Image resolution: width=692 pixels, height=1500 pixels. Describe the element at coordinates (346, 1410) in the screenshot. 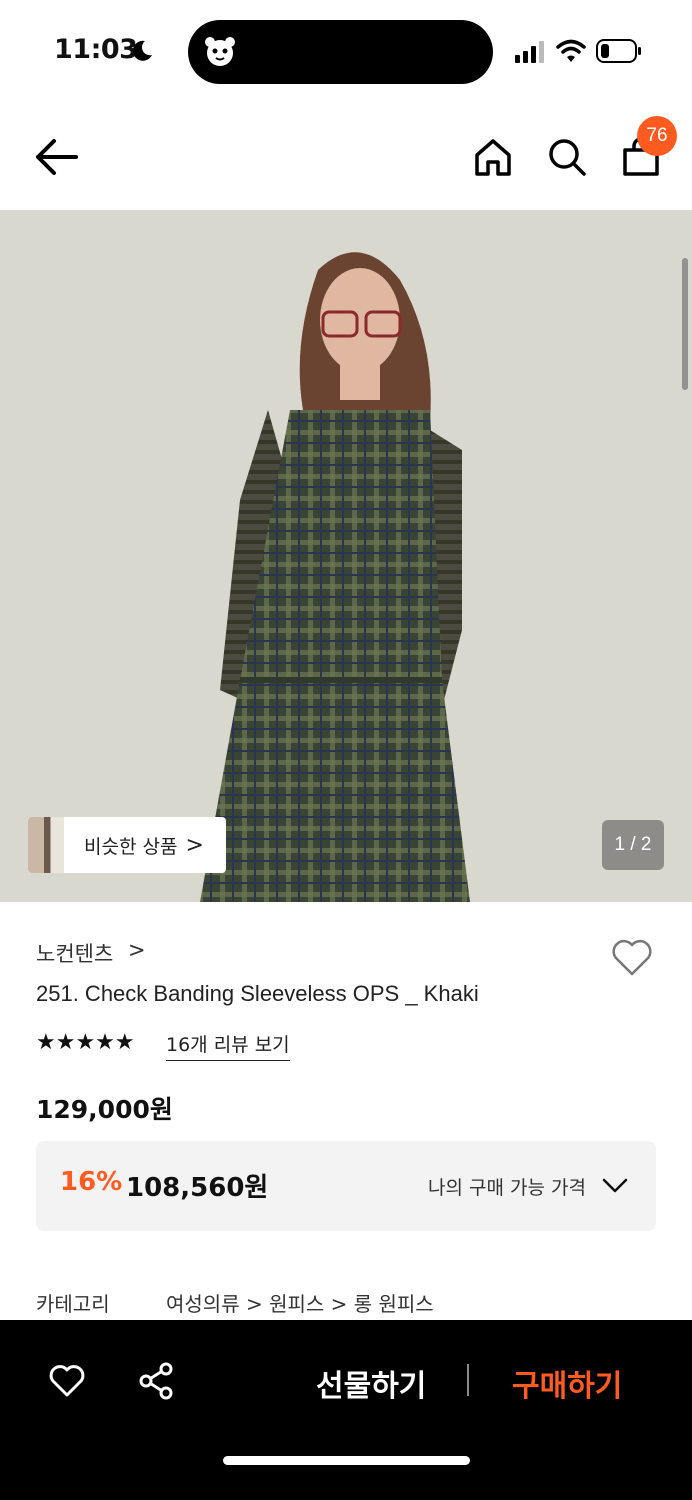

I see `bottom-action-bar: 선물하기 구매하기` at that location.